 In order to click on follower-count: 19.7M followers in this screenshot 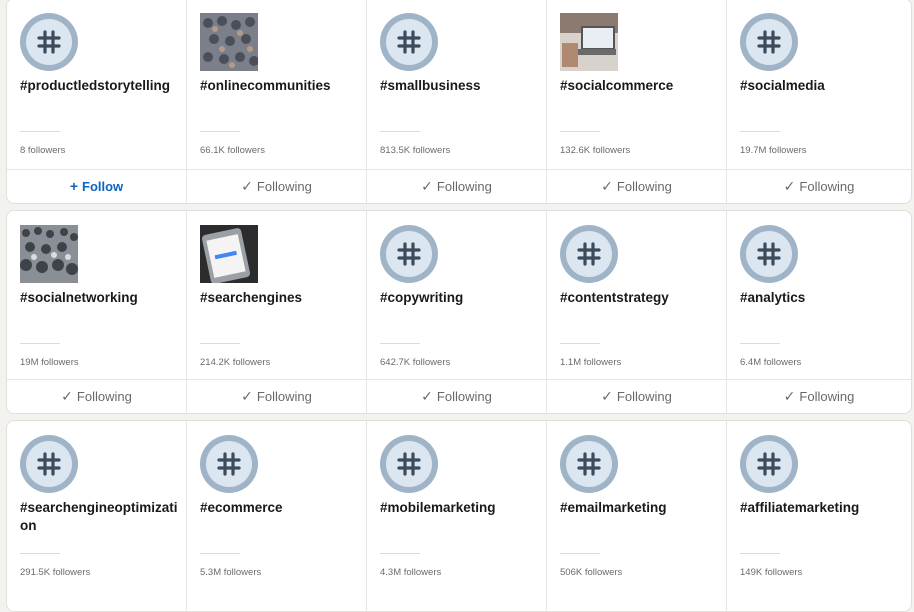, I will do `click(773, 150)`.